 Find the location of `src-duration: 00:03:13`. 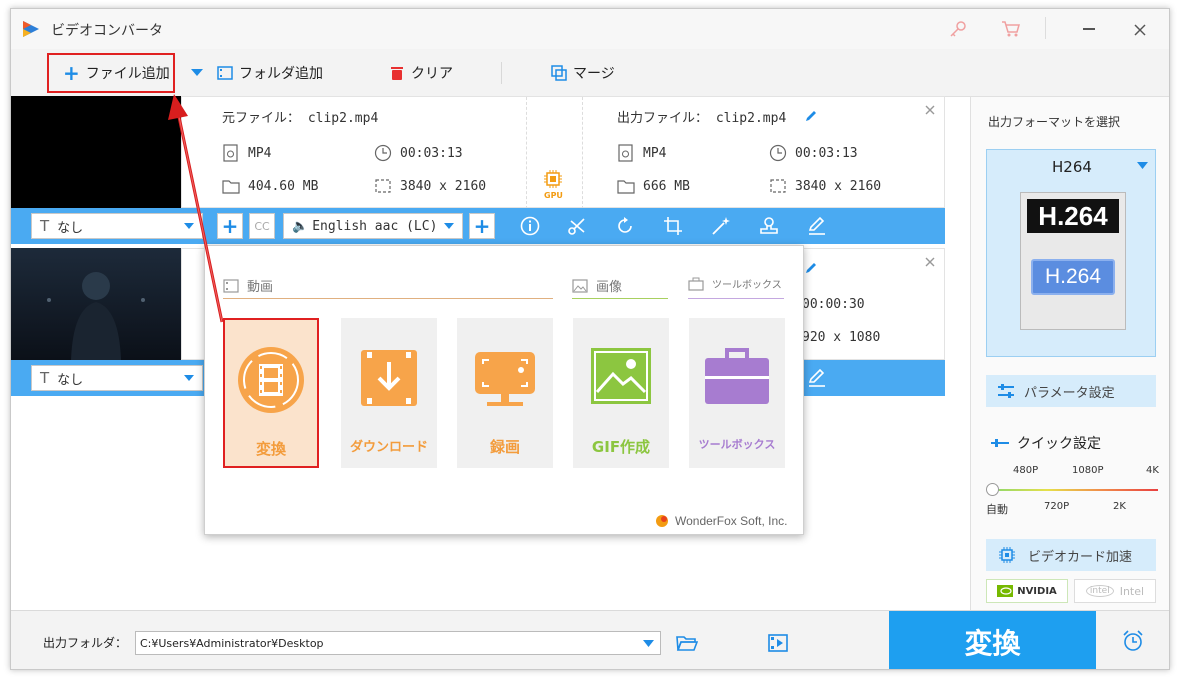

src-duration: 00:03:13 is located at coordinates (418, 153).